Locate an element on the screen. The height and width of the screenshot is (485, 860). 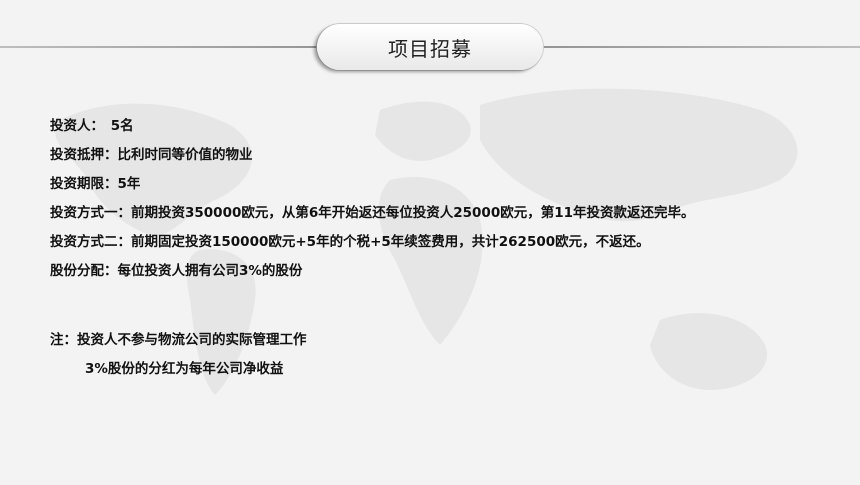
note-line-1: 注：投资人不参与物流公司的实际管理工作 is located at coordinates (178, 340).